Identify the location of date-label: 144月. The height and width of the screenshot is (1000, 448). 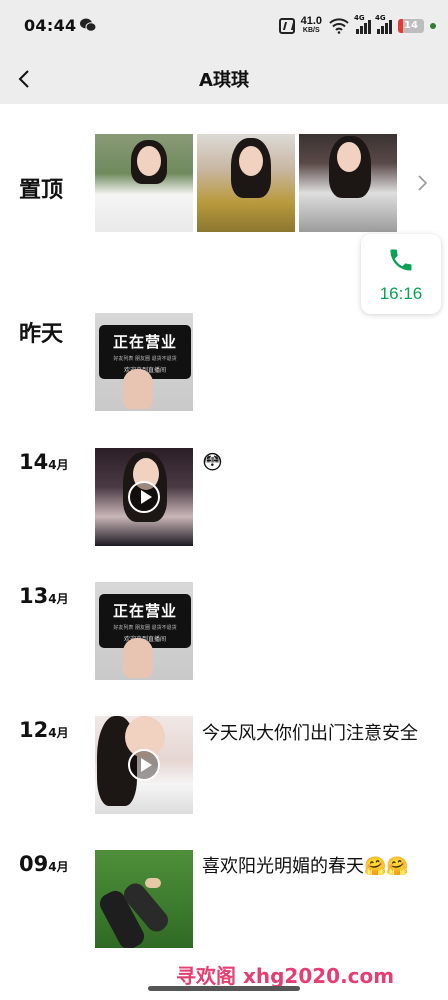
(44, 462).